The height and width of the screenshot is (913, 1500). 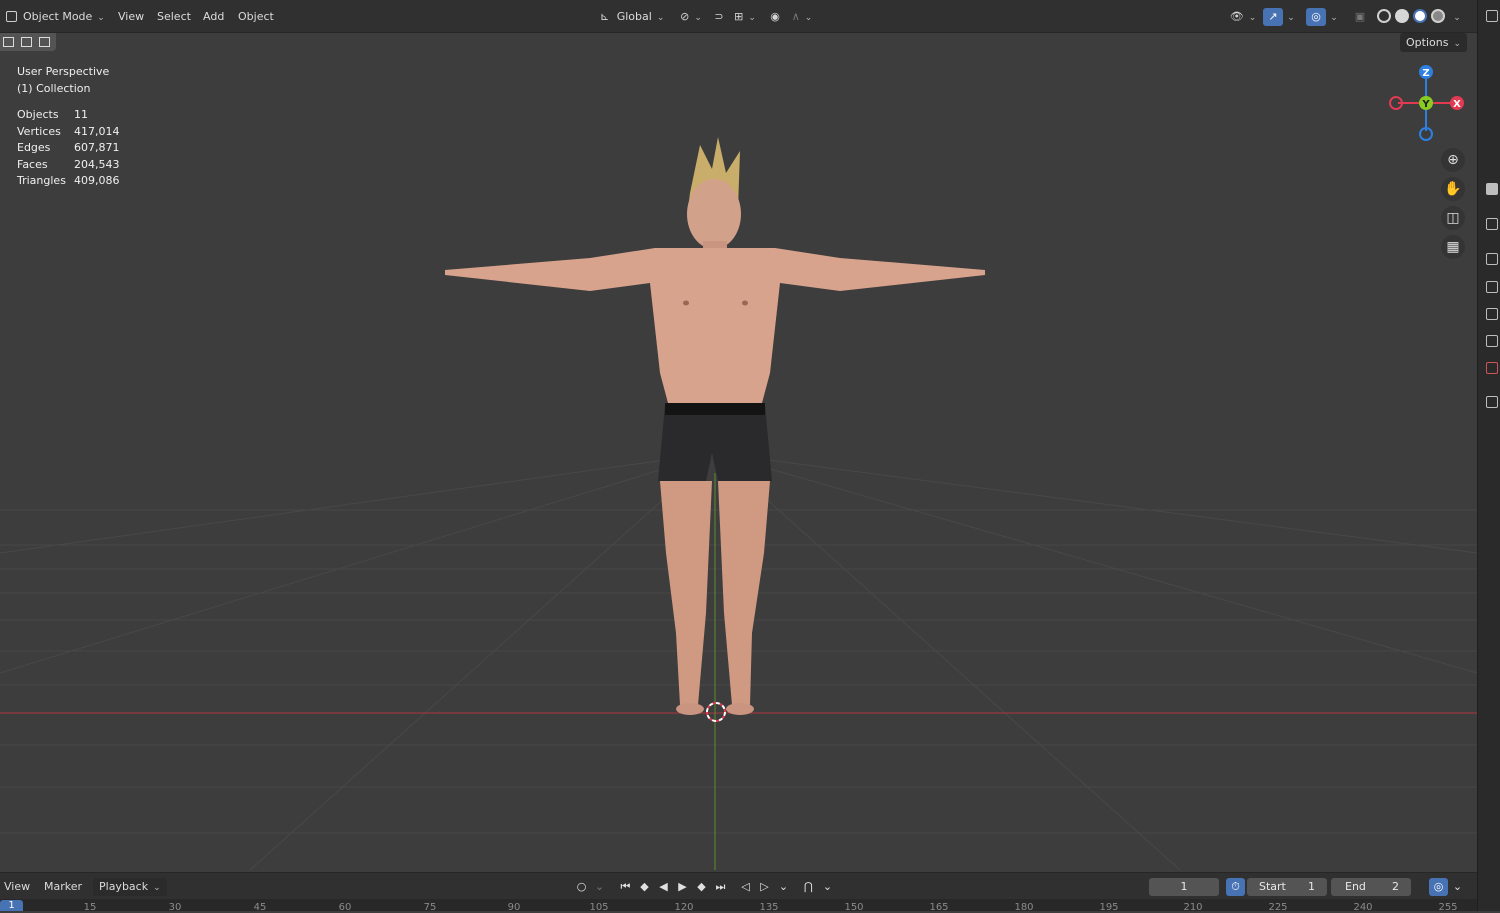 What do you see at coordinates (599, 887) in the screenshot?
I see `keying-dropdown: ⌄` at bounding box center [599, 887].